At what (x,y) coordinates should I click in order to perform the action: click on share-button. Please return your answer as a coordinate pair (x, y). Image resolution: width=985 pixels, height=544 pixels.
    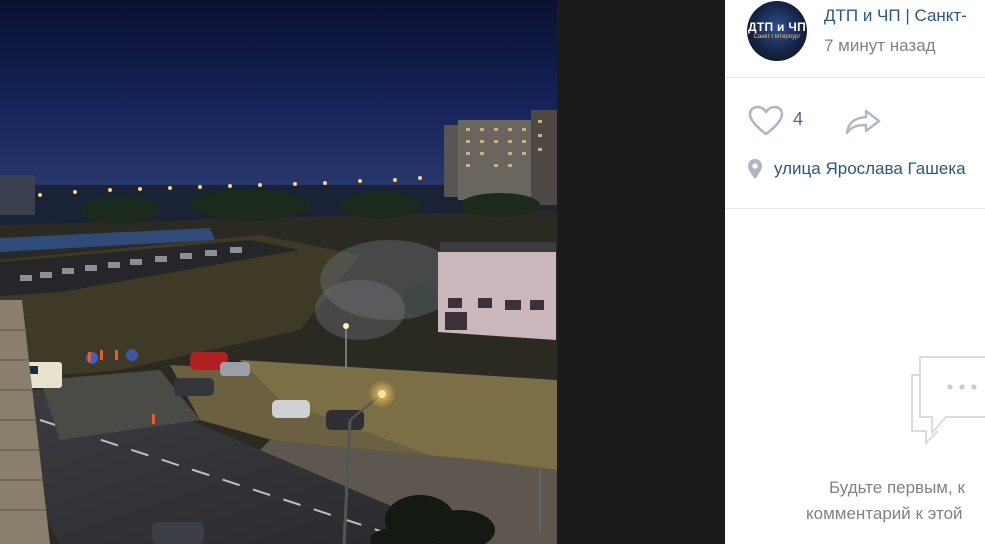
    Looking at the image, I should click on (863, 122).